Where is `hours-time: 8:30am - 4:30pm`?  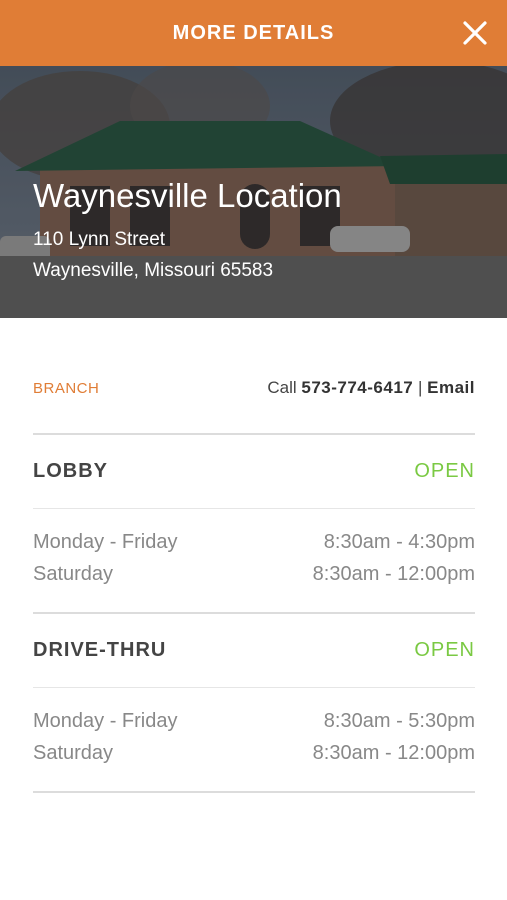
hours-time: 8:30am - 4:30pm is located at coordinates (399, 542).